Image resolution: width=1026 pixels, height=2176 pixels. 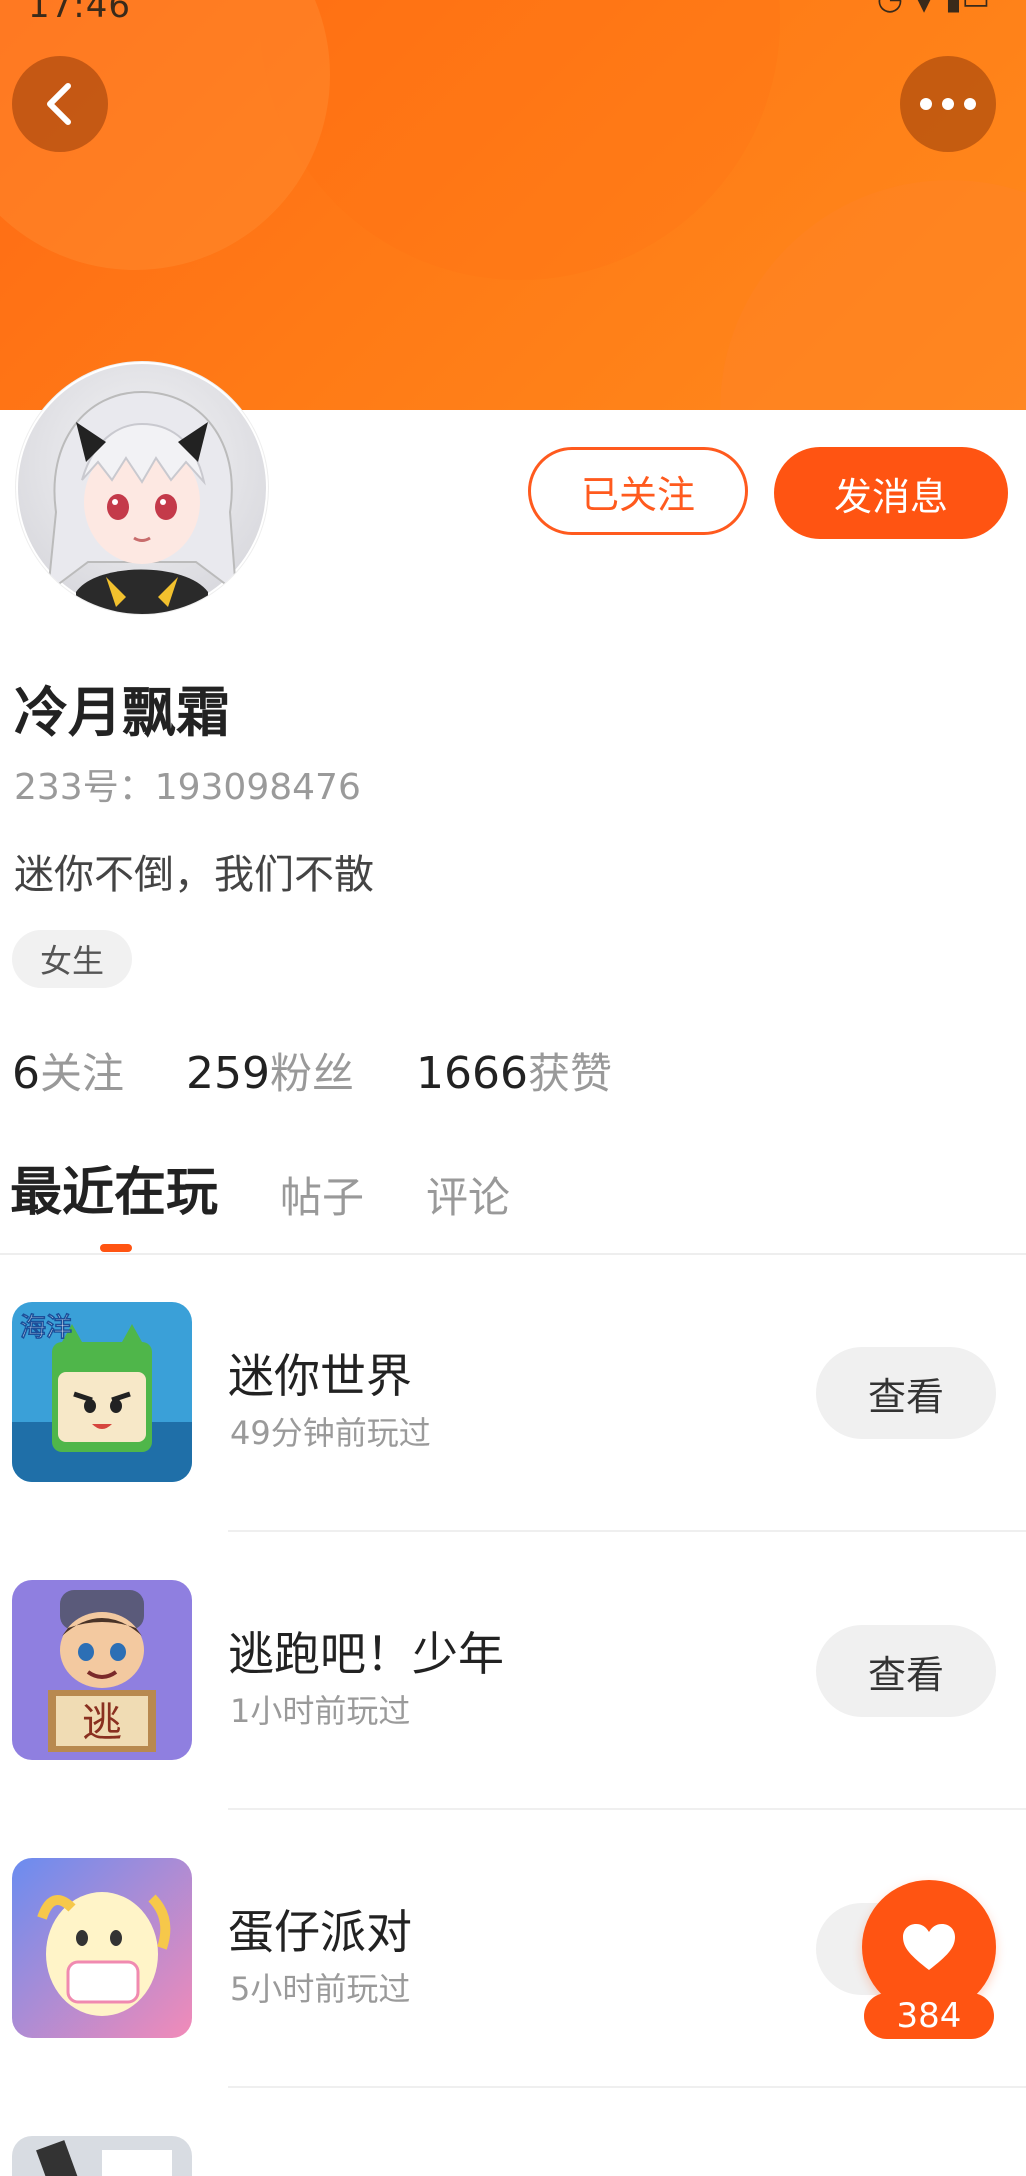 I want to click on profile-stats: 6 关注 259 粉丝 1666 获赞, so click(x=343, y=1070).